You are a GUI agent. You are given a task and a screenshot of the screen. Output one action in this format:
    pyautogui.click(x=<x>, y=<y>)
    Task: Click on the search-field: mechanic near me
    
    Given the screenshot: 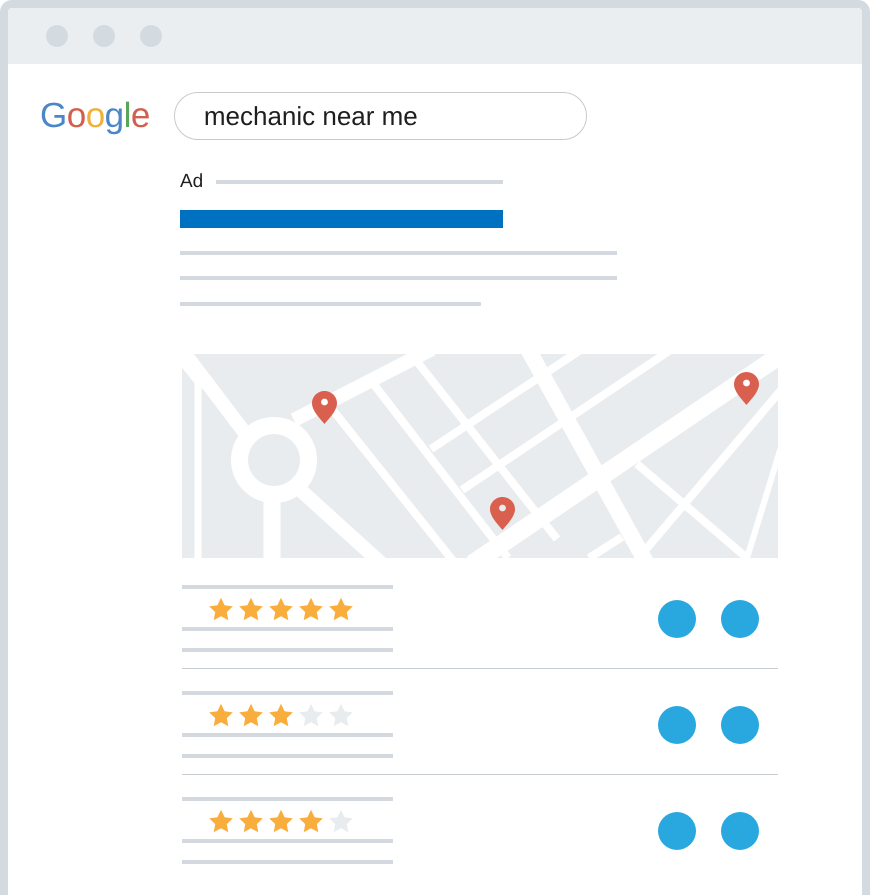 What is the action you would take?
    pyautogui.click(x=380, y=116)
    